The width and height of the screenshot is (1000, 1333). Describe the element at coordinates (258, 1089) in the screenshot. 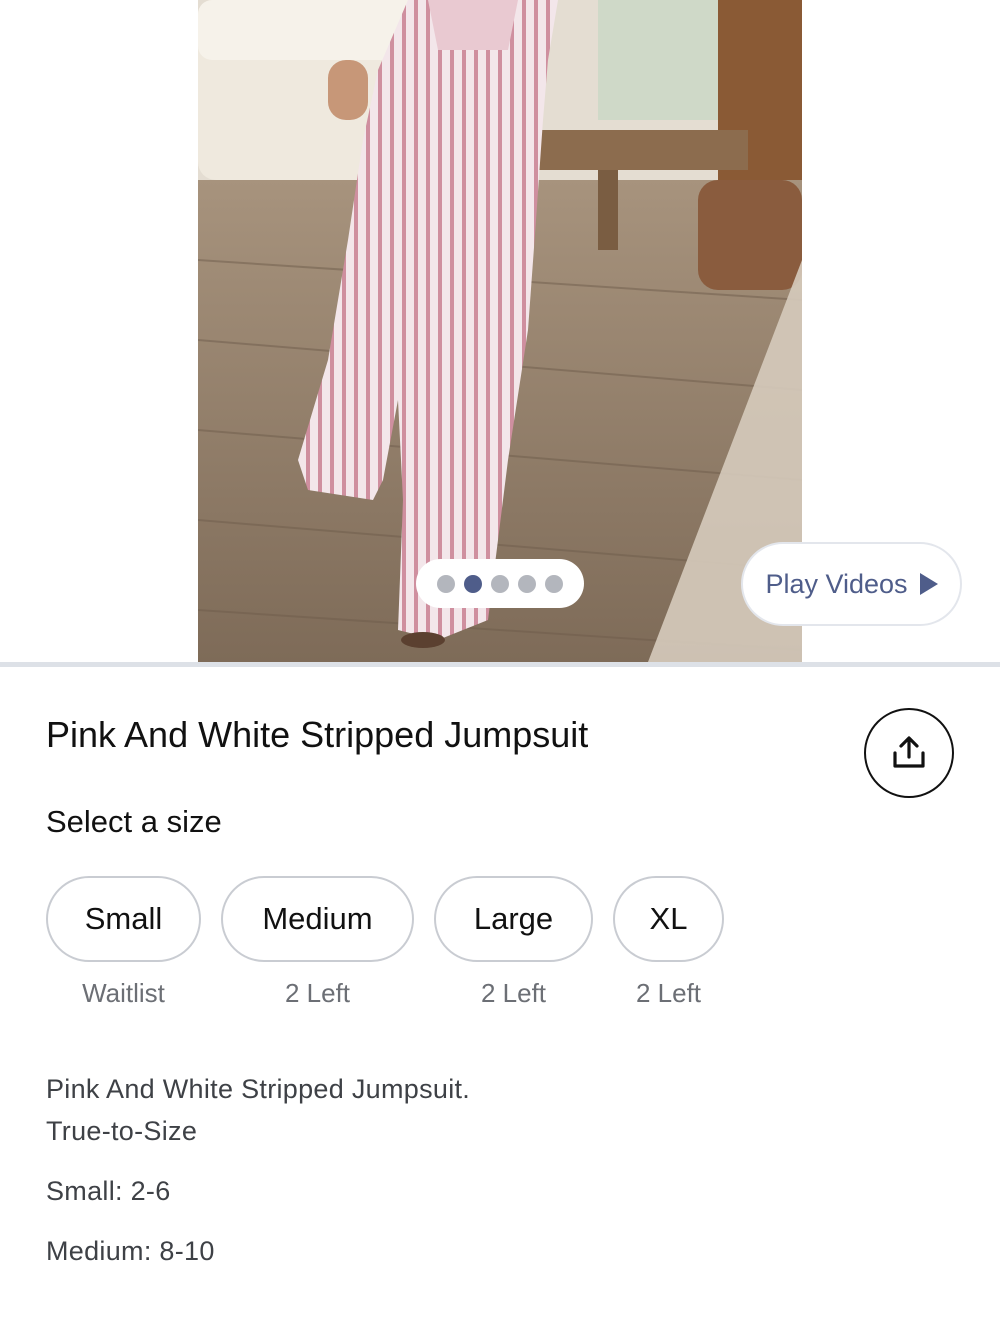

I see `description-line: Pink And White Stripped Jumpsuit.` at that location.